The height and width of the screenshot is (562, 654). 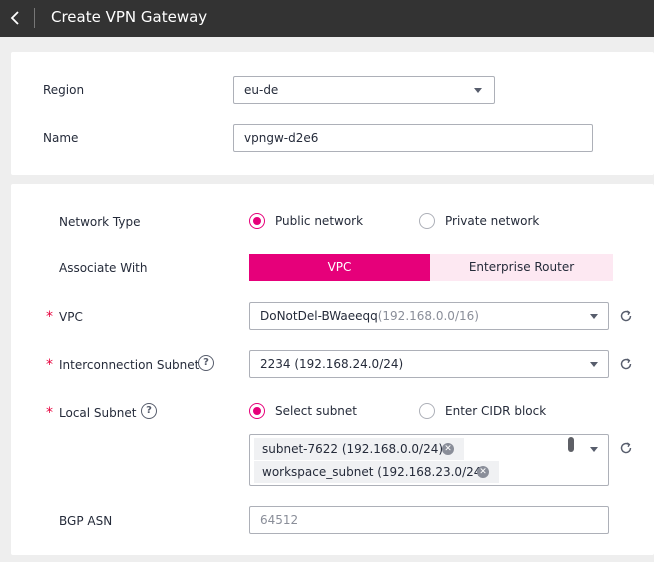 I want to click on region-label: Region, so click(x=64, y=90).